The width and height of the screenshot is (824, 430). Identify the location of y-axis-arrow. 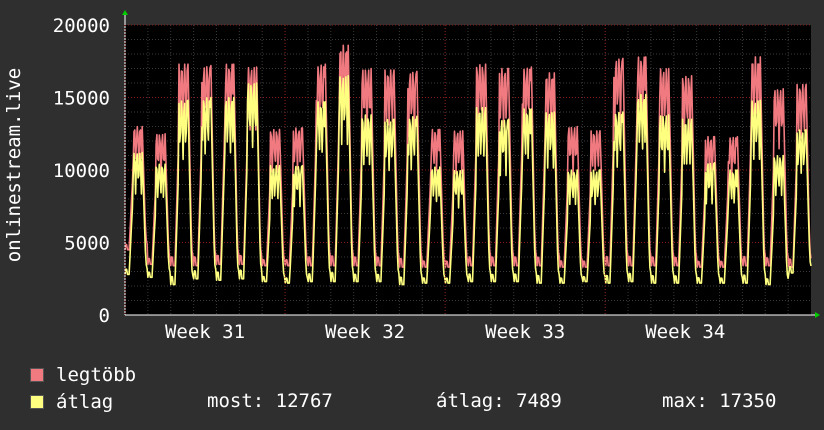
(125, 12).